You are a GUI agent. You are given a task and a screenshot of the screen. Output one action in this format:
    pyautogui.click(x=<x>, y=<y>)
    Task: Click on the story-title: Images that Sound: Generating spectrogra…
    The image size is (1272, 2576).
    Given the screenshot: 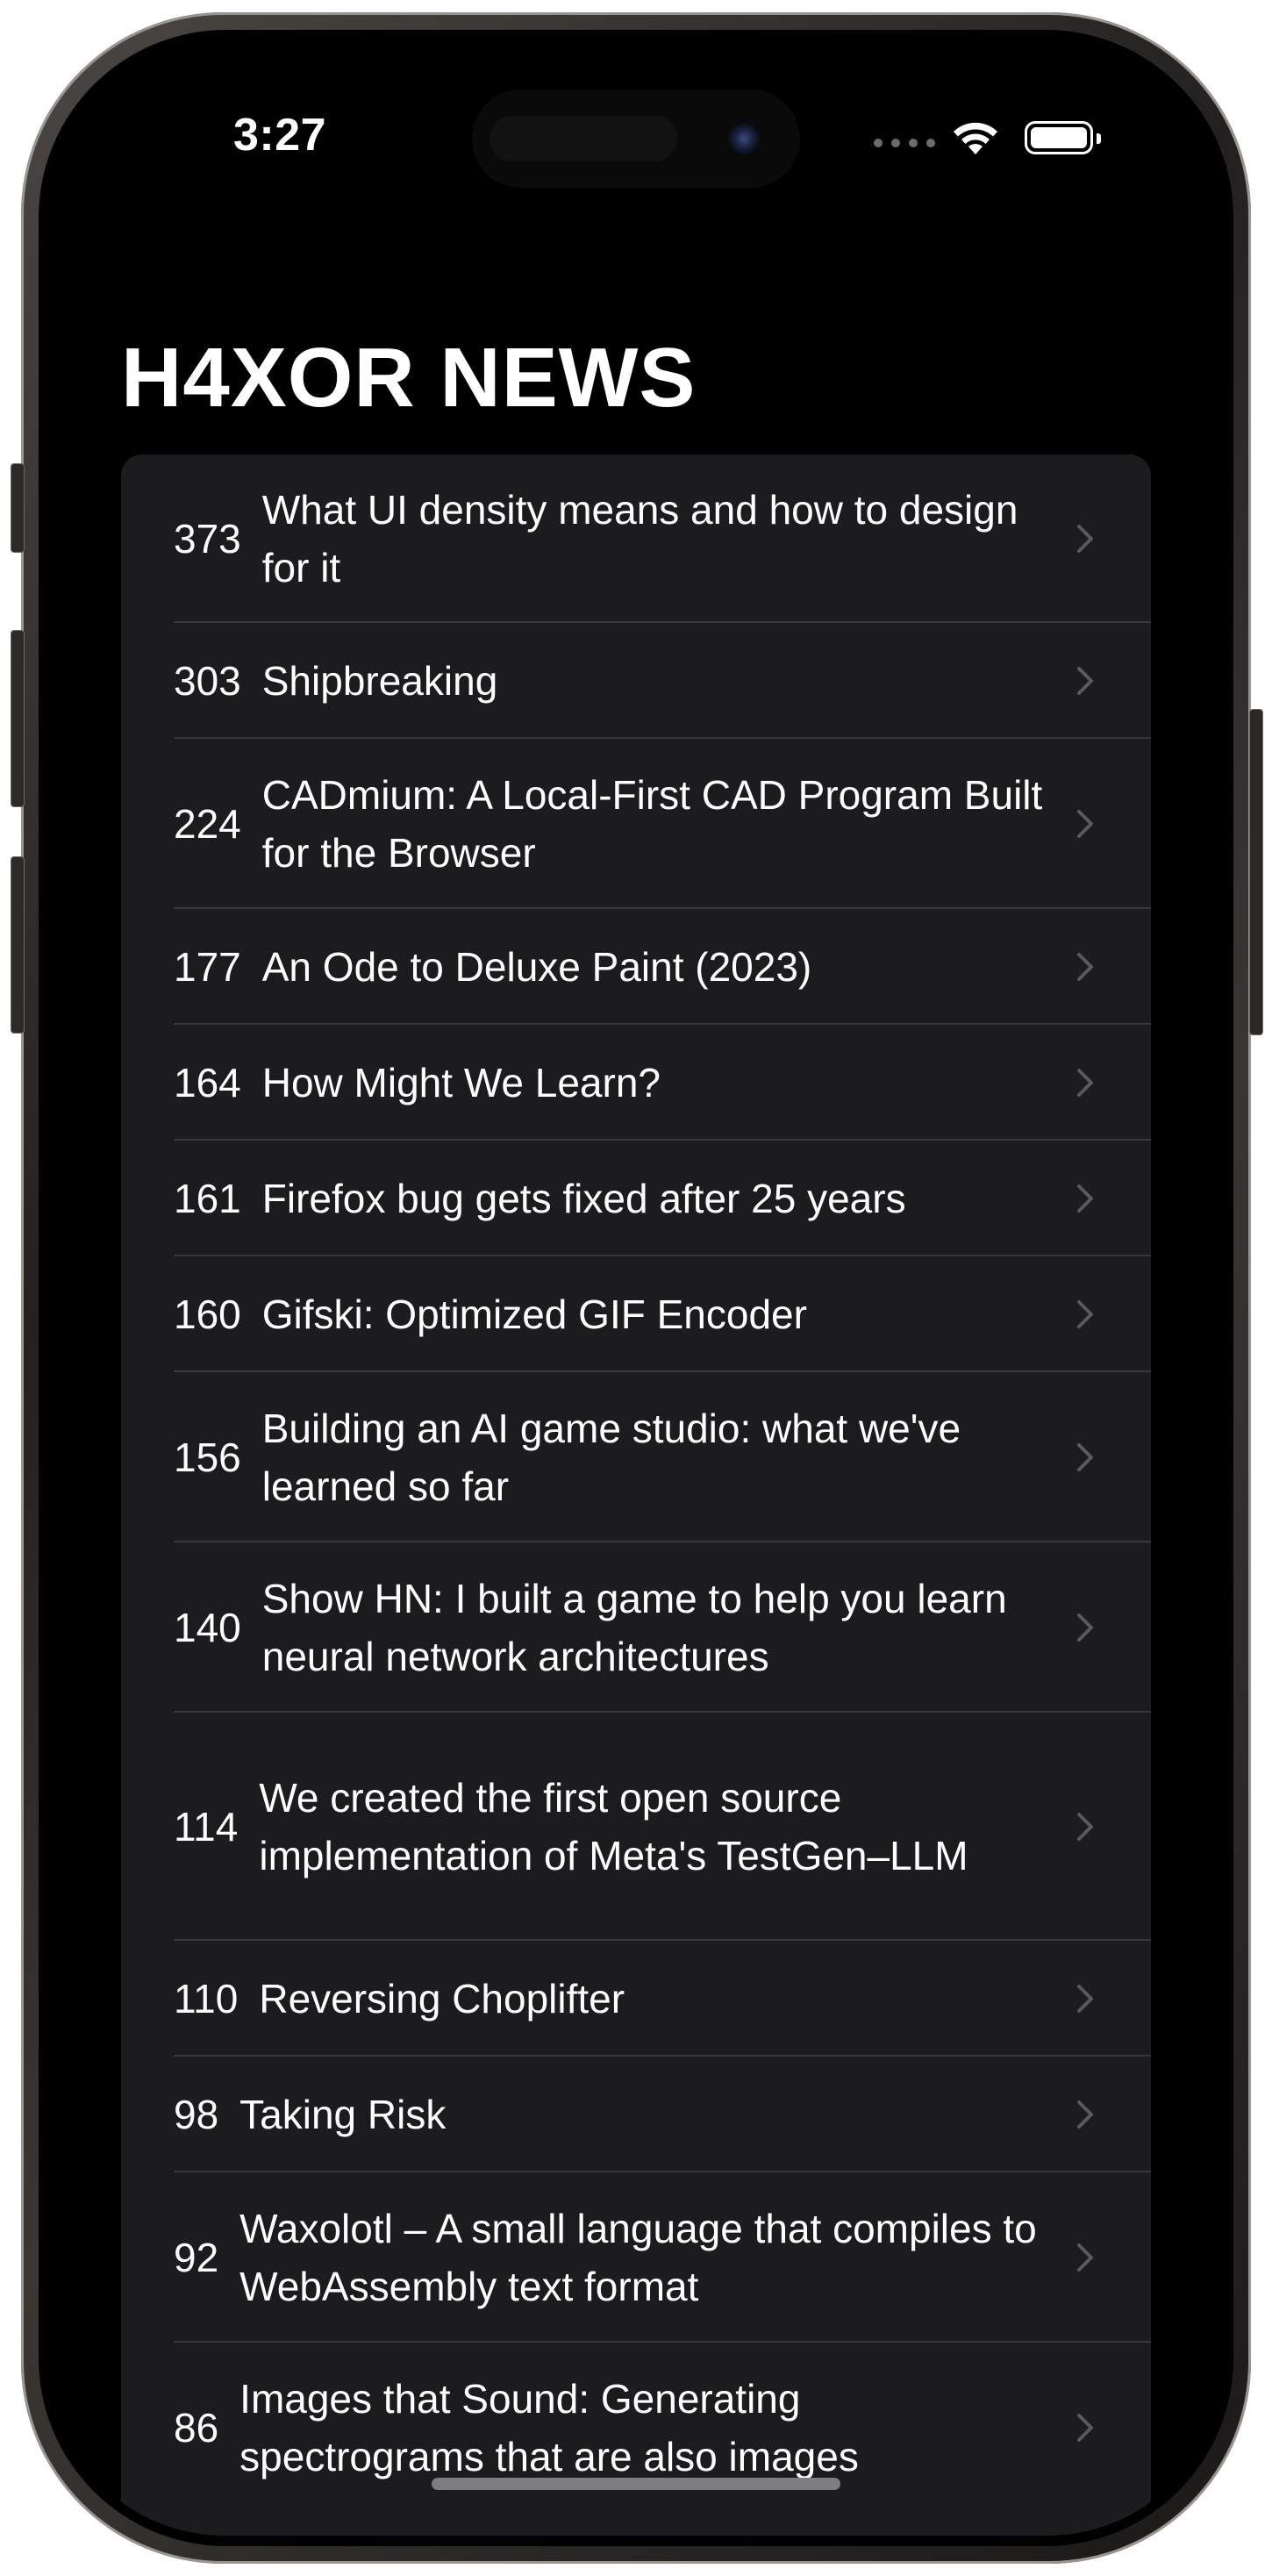 What is the action you would take?
    pyautogui.click(x=549, y=2427)
    